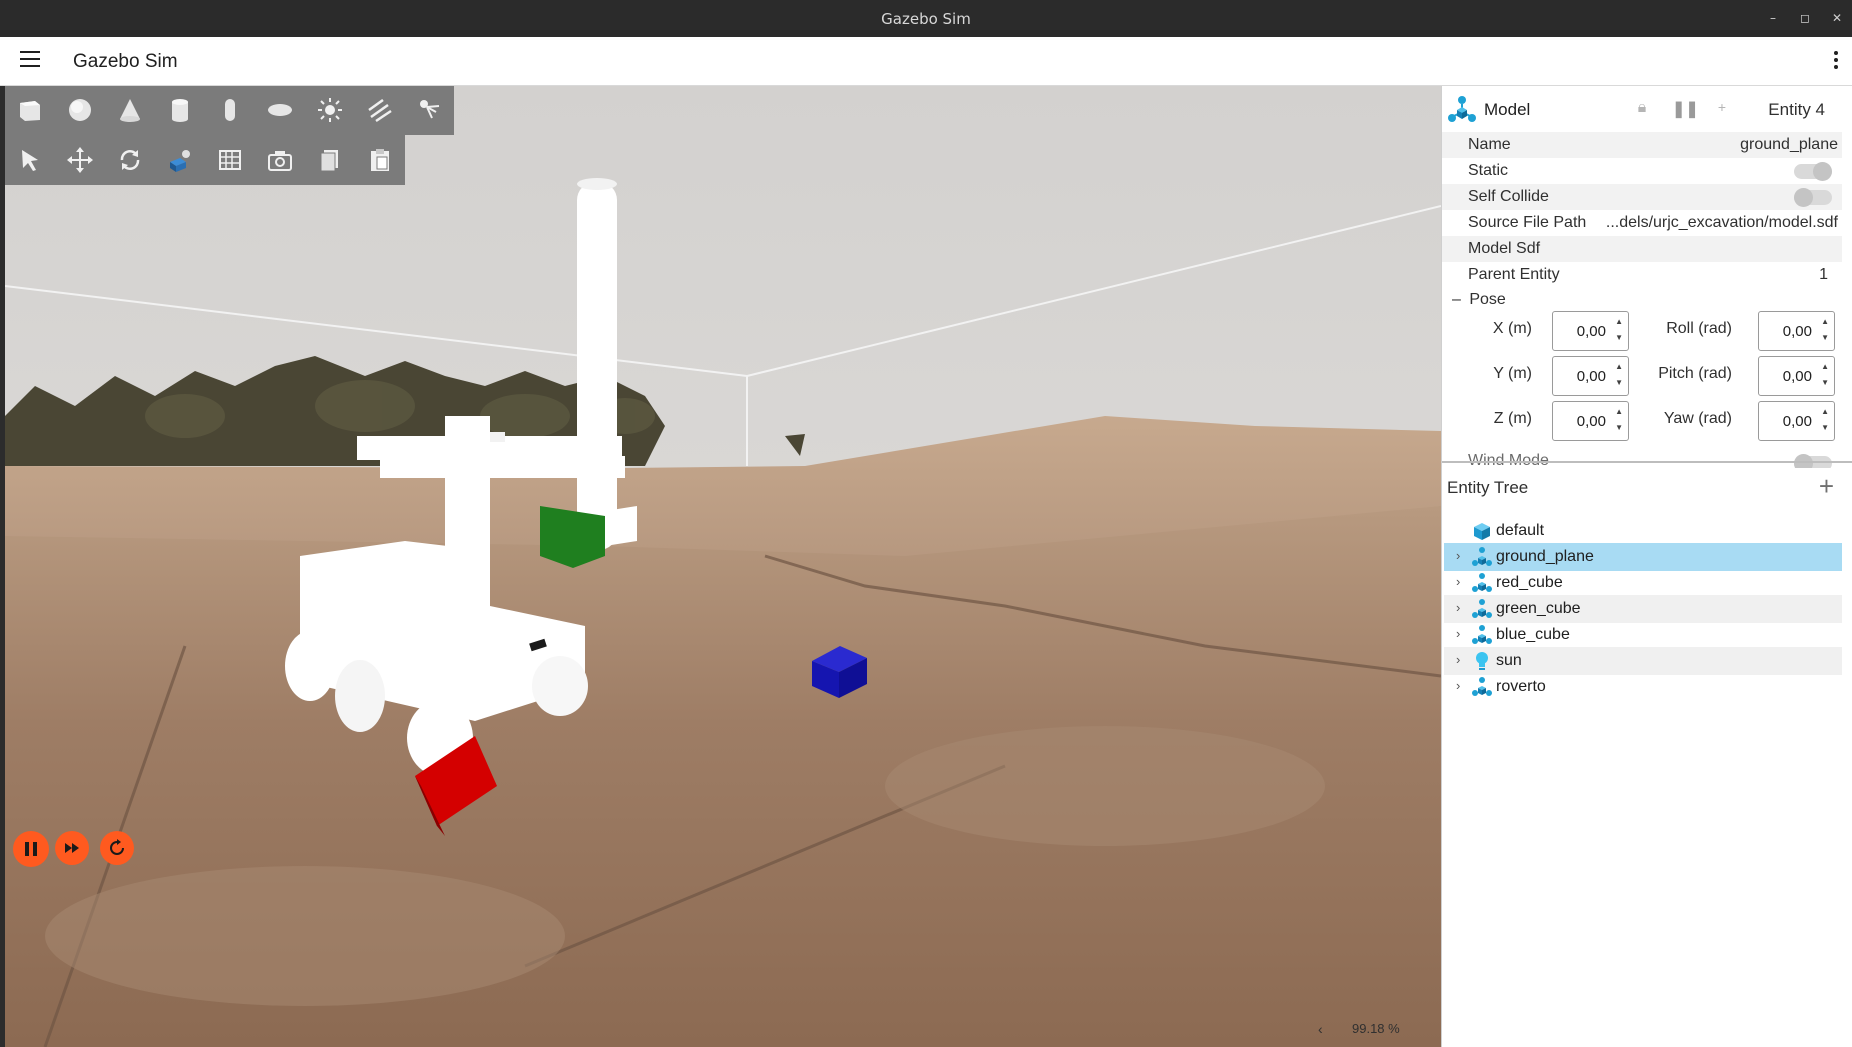 This screenshot has width=1852, height=1047. I want to click on sphere-icon, so click(80, 110).